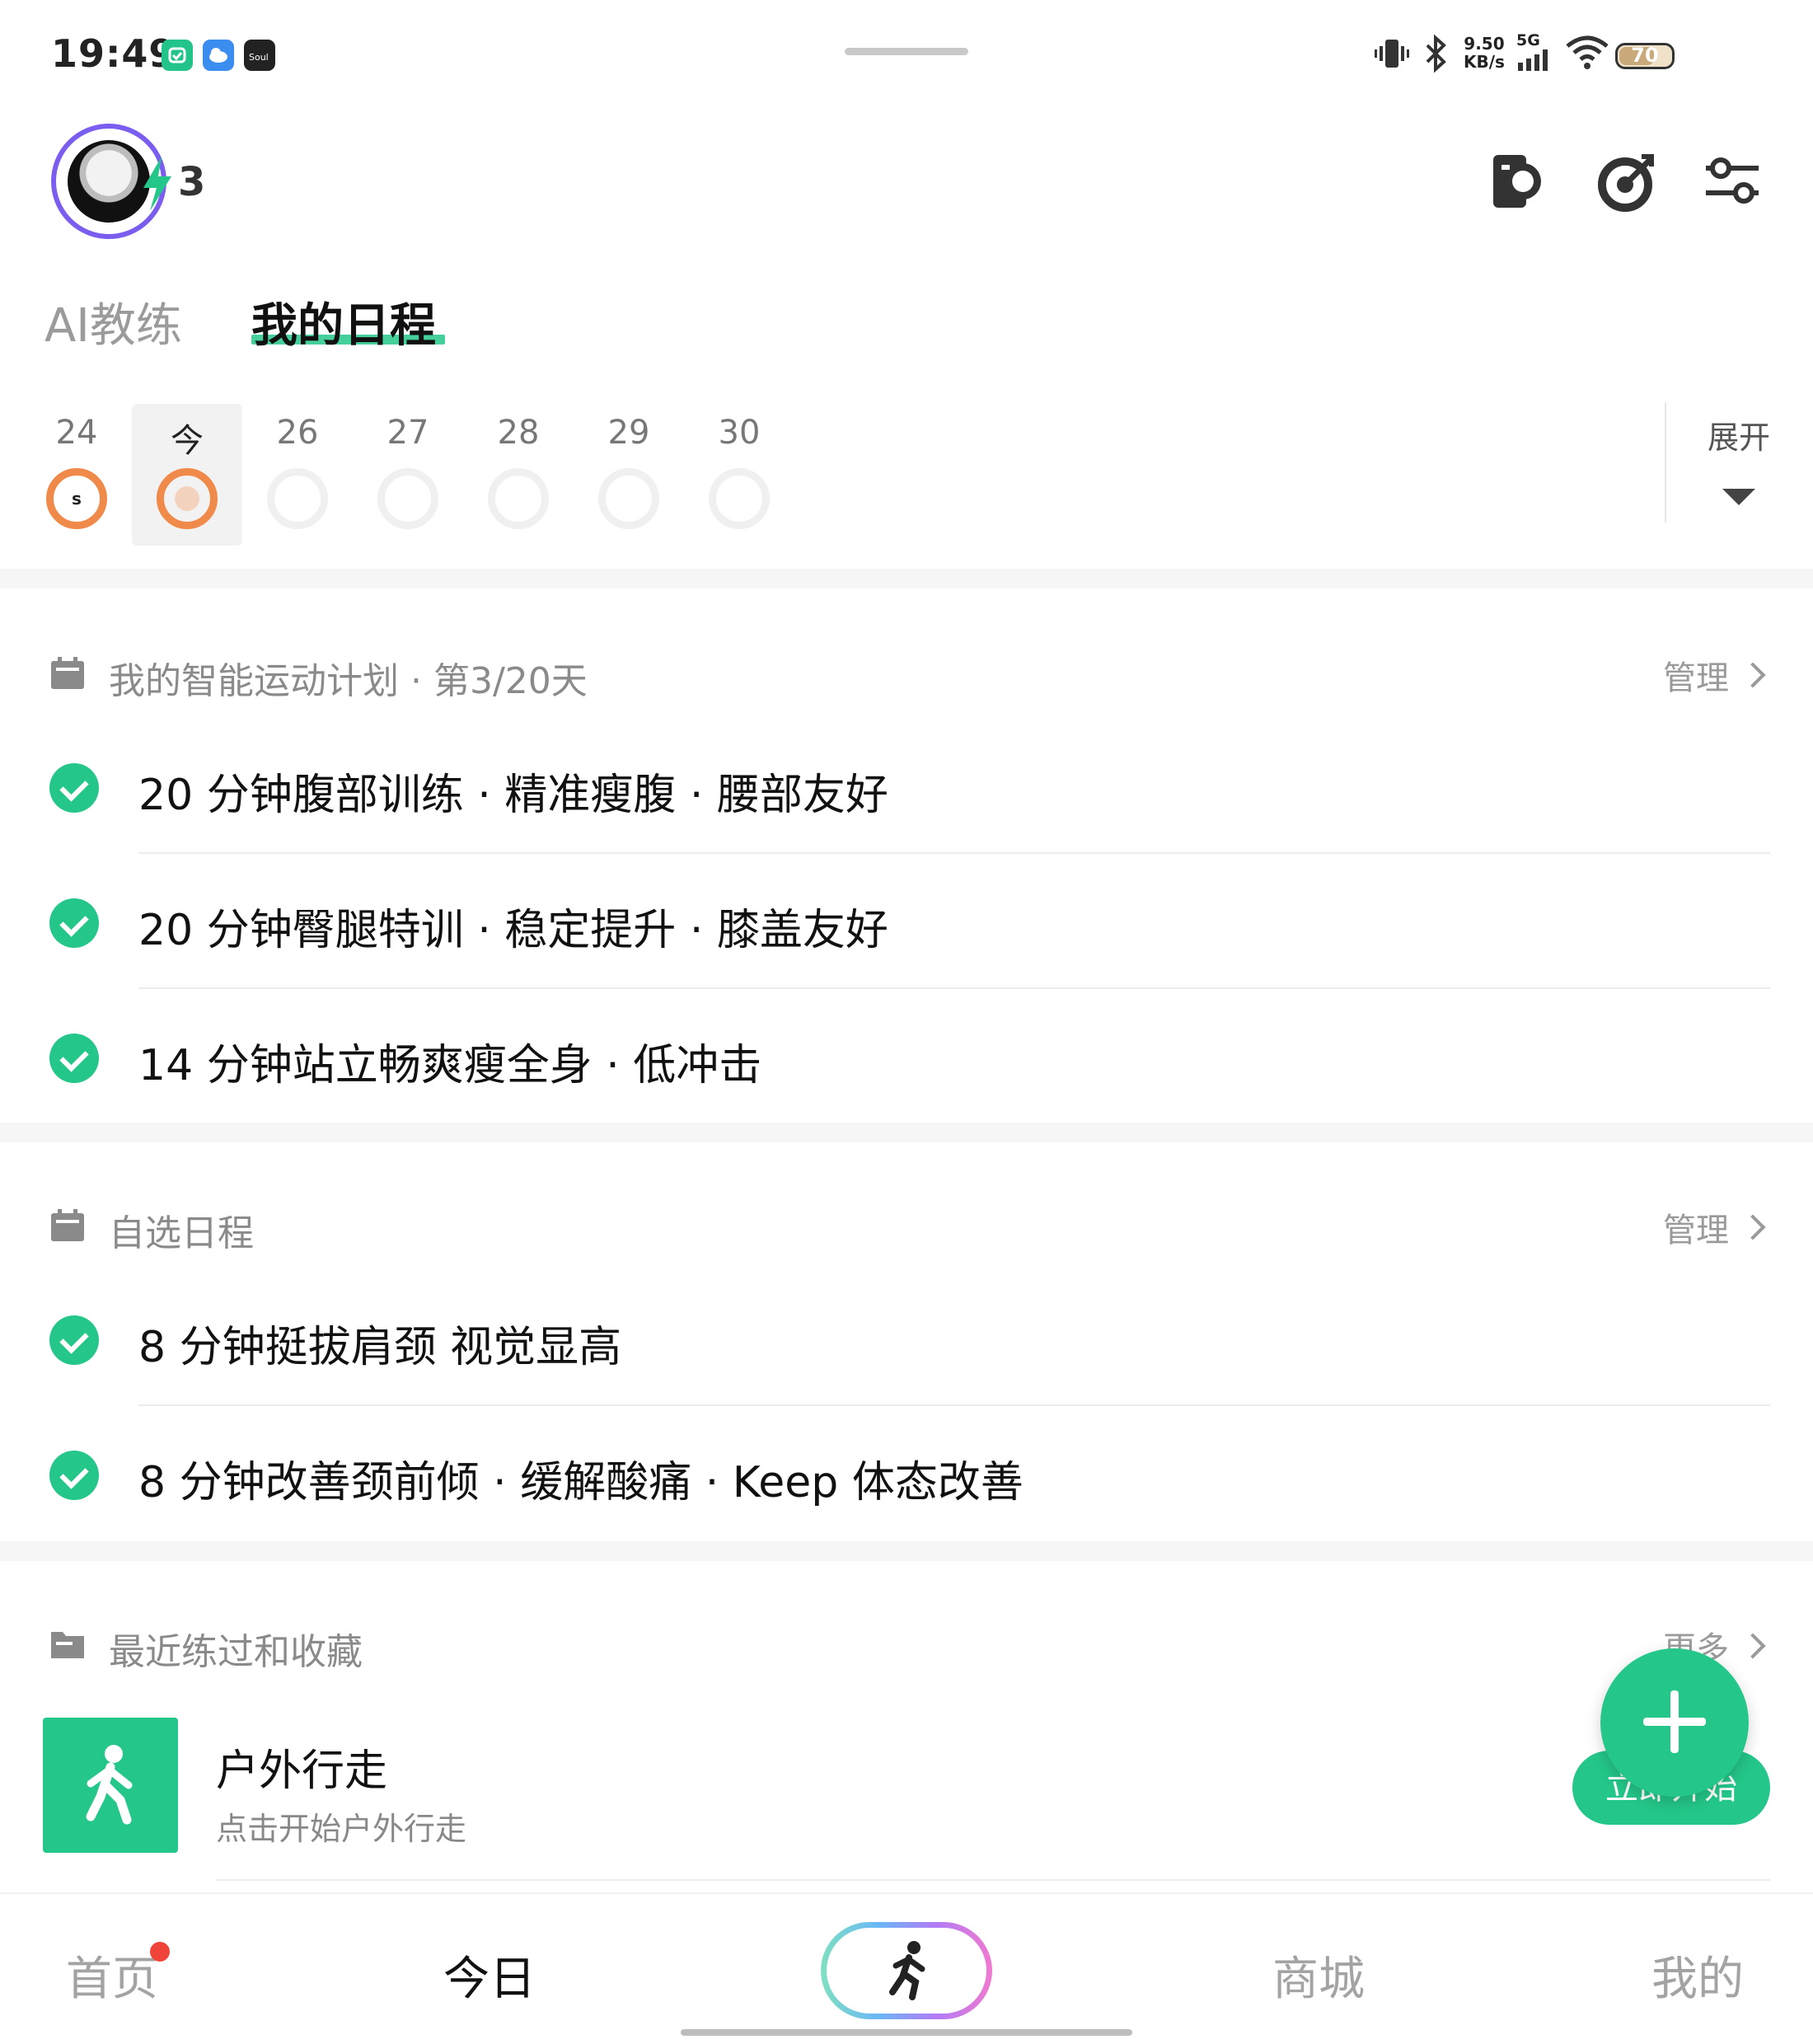 Image resolution: width=1813 pixels, height=2044 pixels. I want to click on schedule-item-title: 8 分钟挺拔肩颈 视觉显高, so click(380, 1347).